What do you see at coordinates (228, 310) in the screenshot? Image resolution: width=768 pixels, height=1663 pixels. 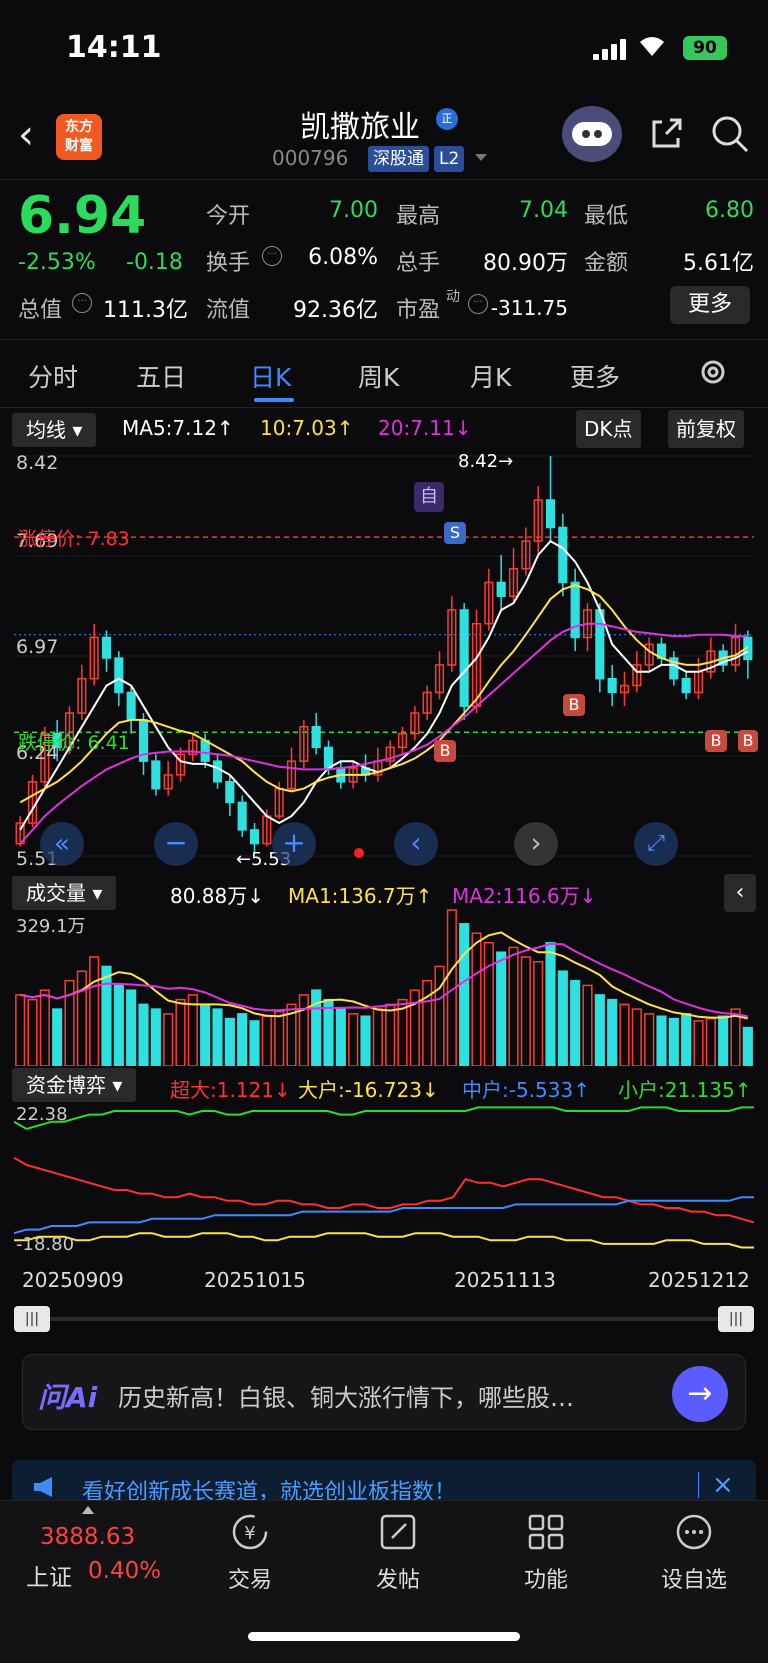 I see `float-label: 流值` at bounding box center [228, 310].